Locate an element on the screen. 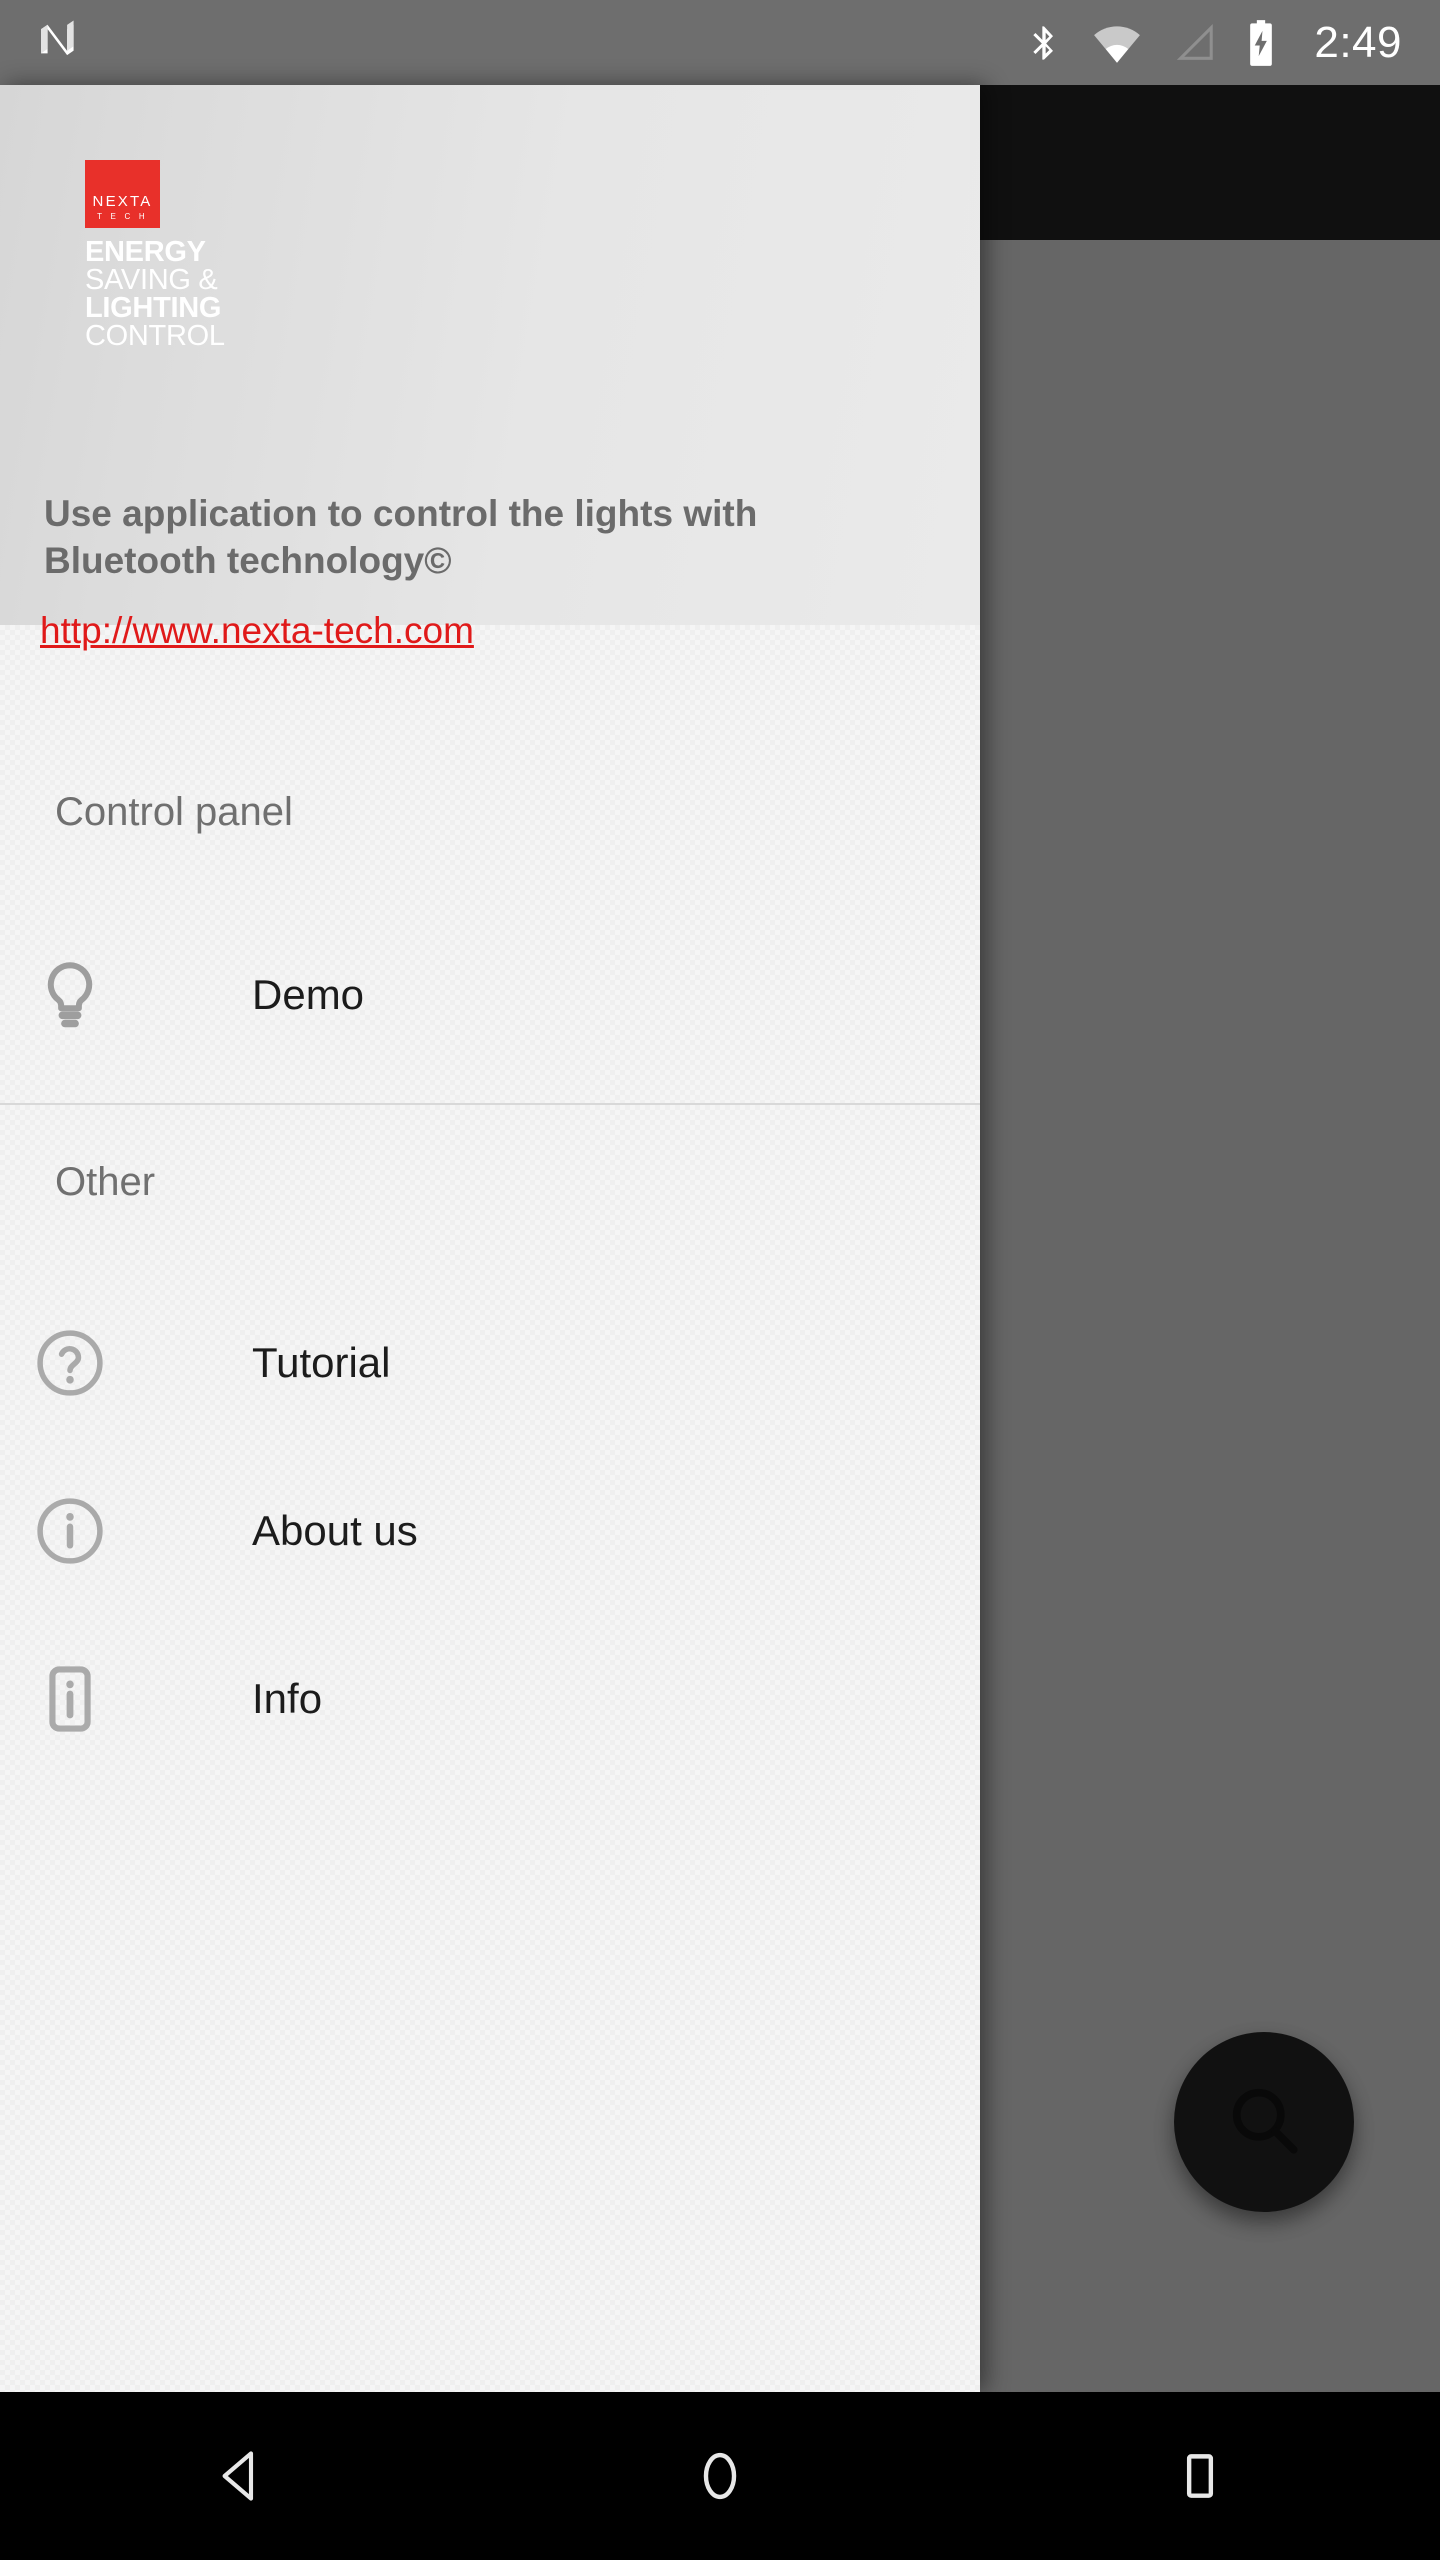 This screenshot has height=2560, width=1440. status-bar-right: 2:49 is located at coordinates (1232, 43).